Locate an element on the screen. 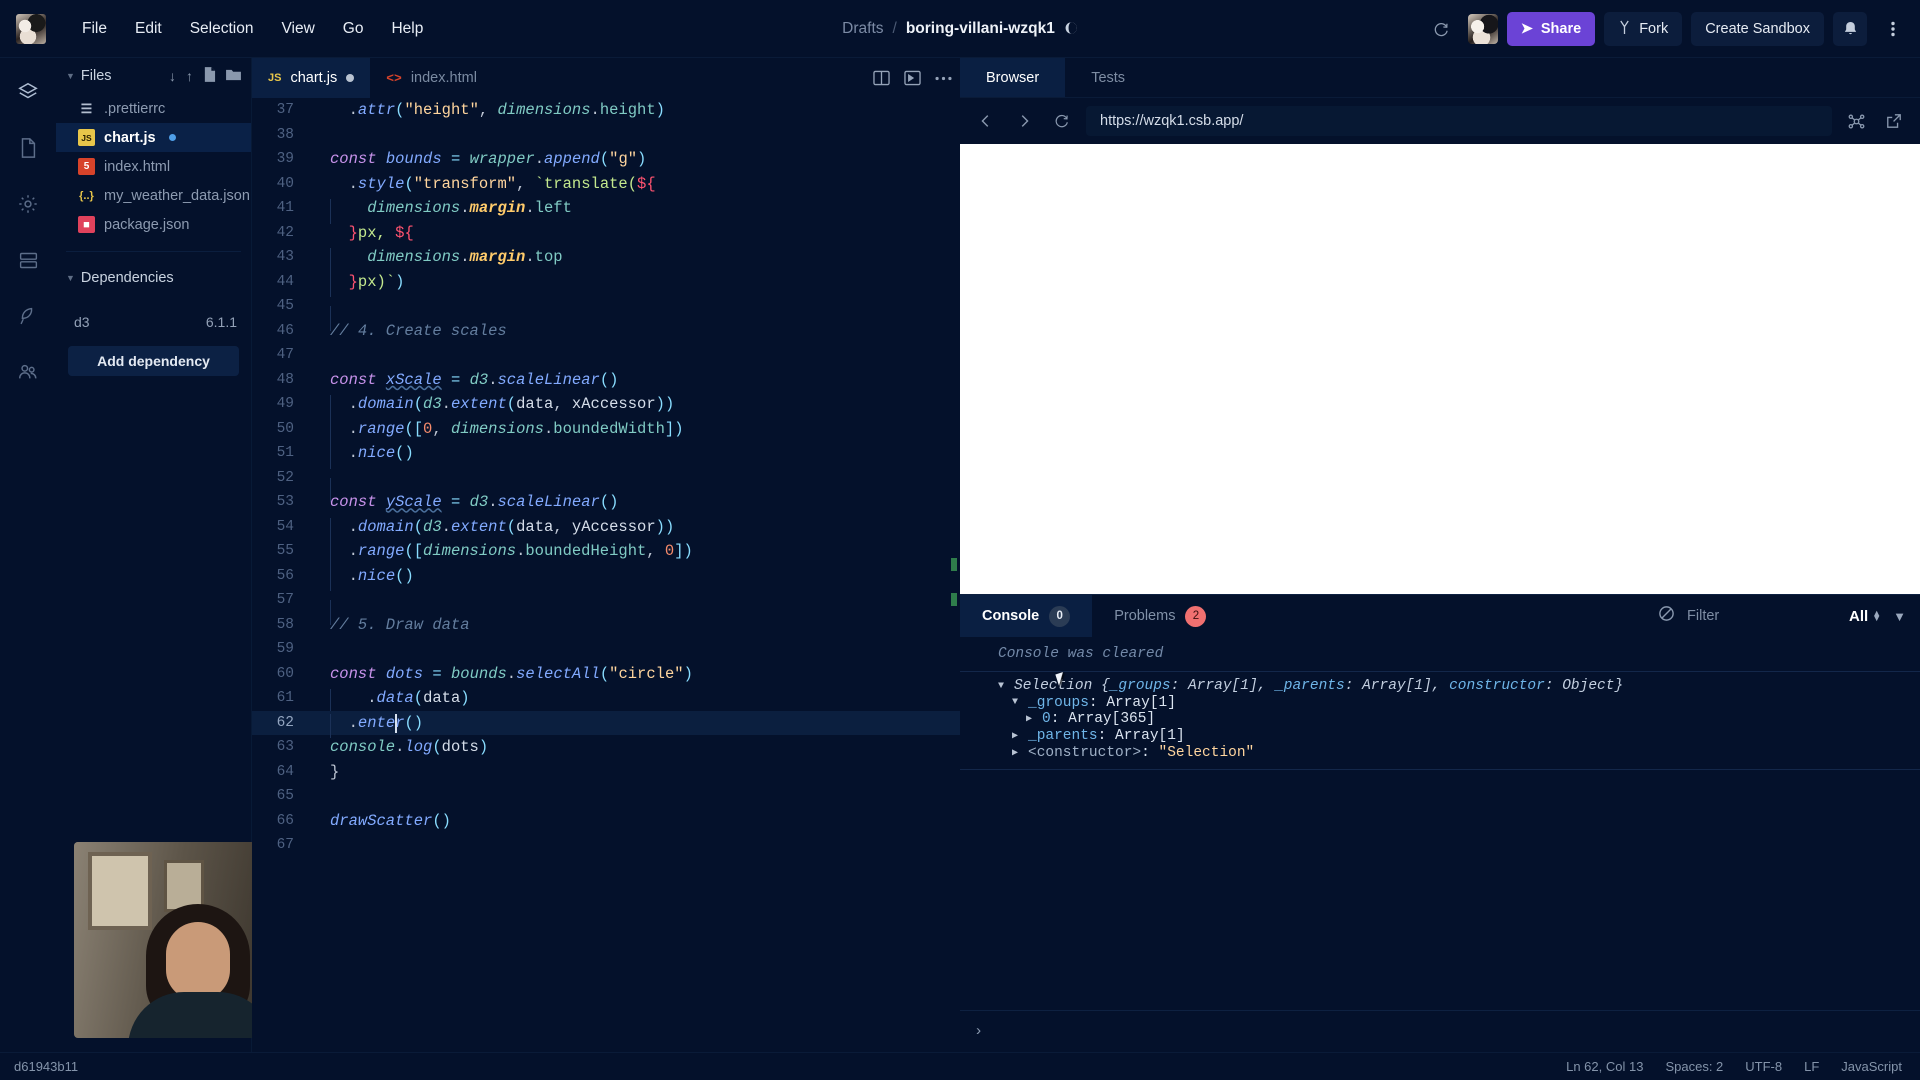 The width and height of the screenshot is (1920, 1080). code-line: 53 const yScale = d3.scaleLinear() is located at coordinates (606, 502).